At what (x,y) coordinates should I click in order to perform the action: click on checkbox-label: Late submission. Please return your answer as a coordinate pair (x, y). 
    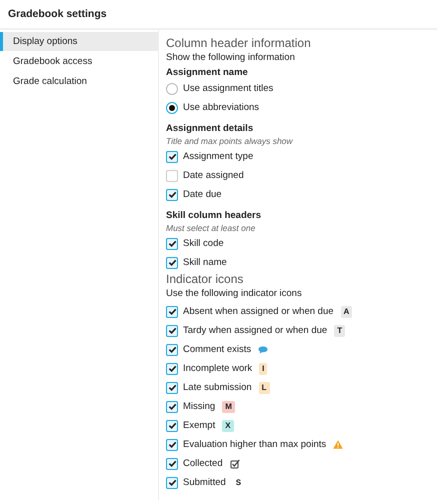
    Looking at the image, I should click on (217, 387).